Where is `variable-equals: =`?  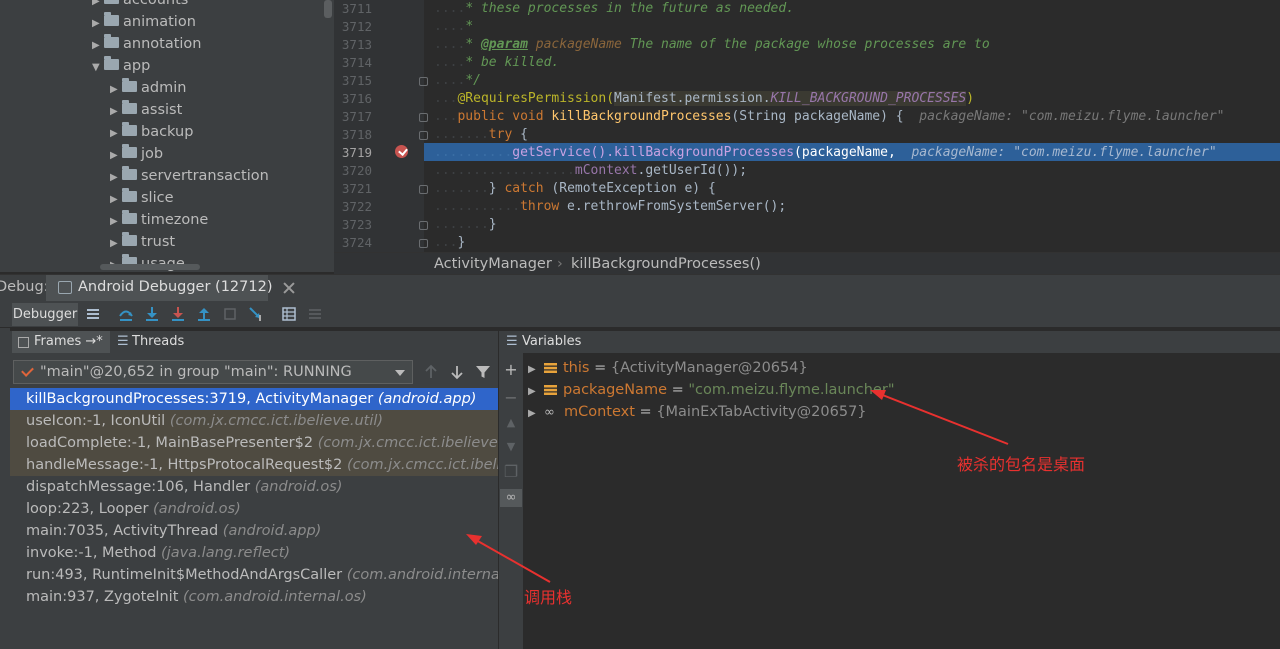 variable-equals: = is located at coordinates (645, 412).